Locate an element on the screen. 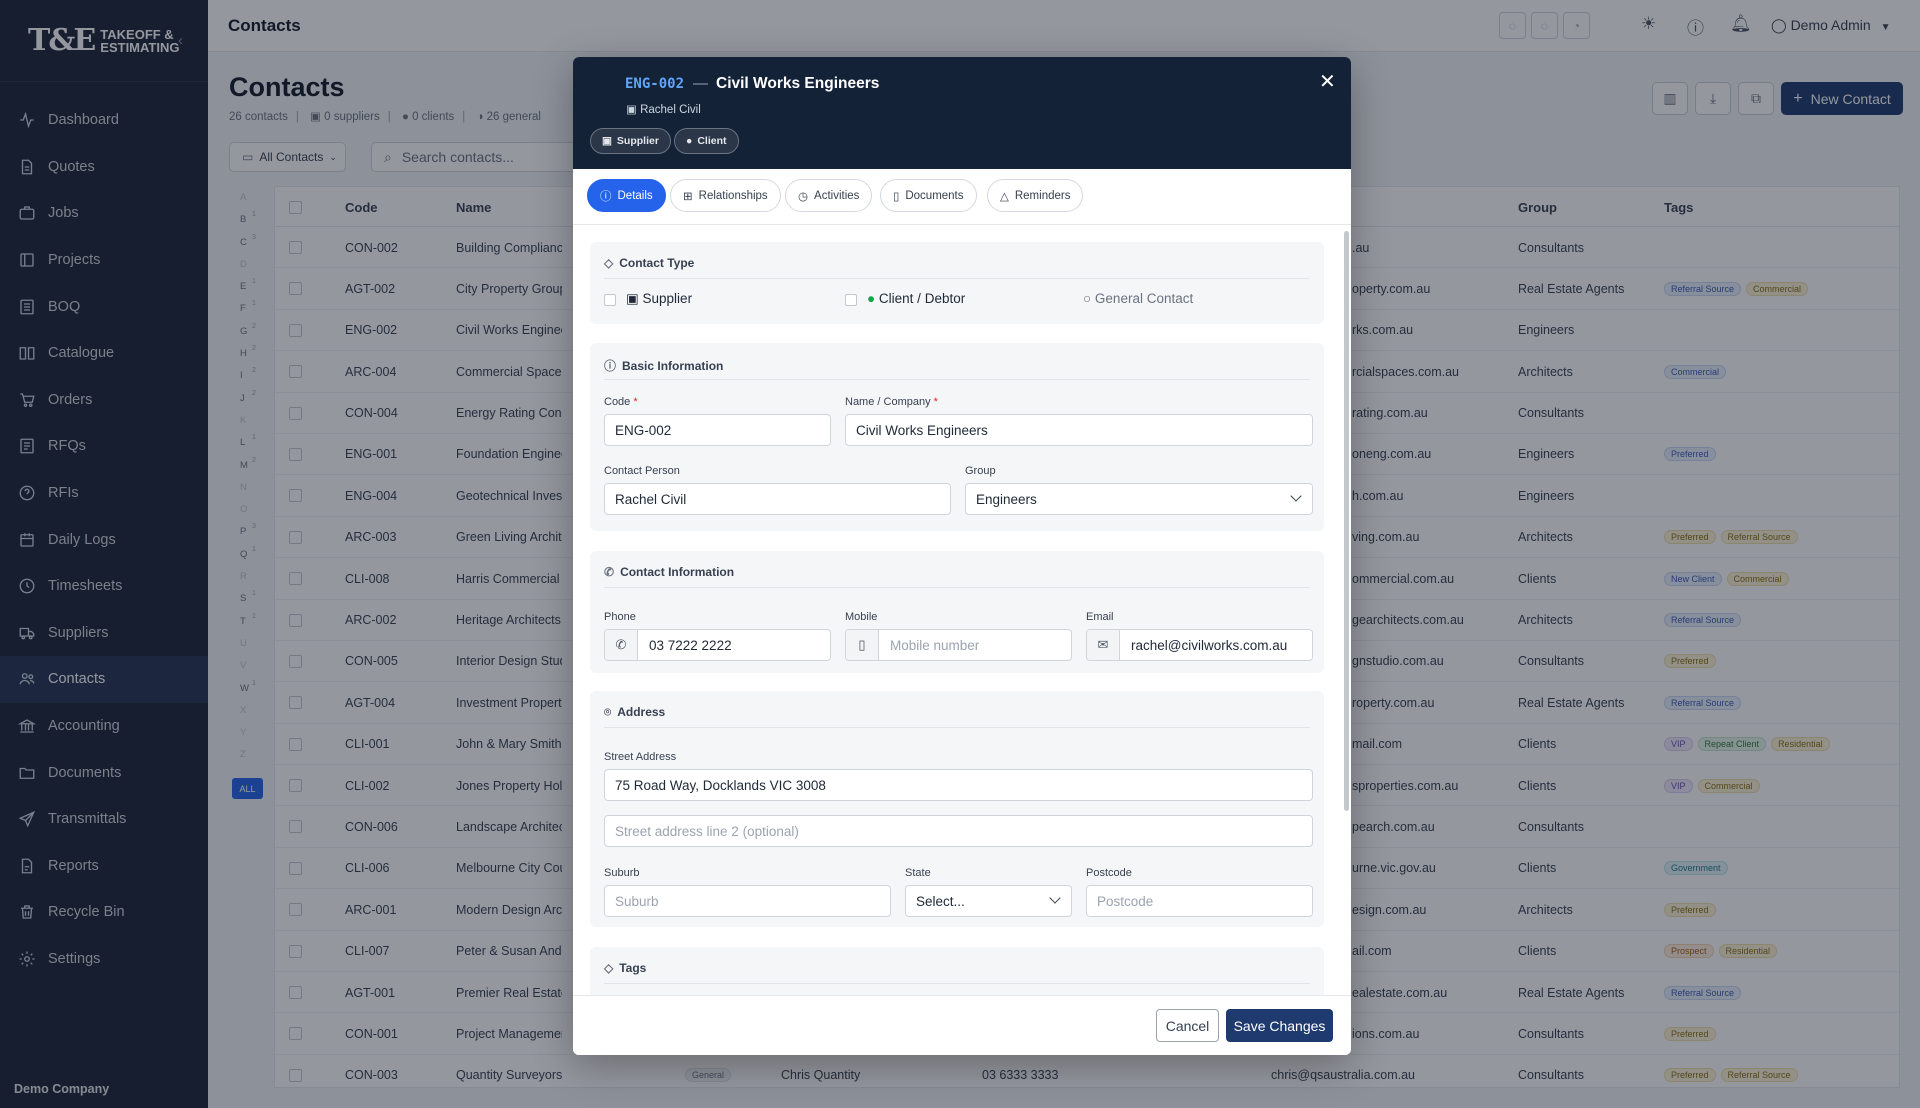  document-icon: ▯ is located at coordinates (896, 196).